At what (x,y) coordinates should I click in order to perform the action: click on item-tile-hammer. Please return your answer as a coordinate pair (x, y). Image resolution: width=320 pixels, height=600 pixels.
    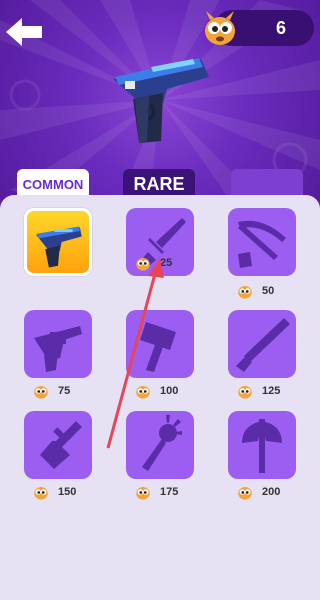
    Looking at the image, I should click on (160, 344).